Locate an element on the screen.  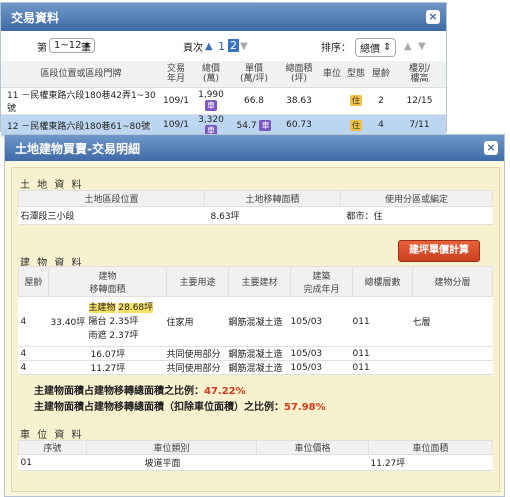
land-zone: 都市：住 is located at coordinates (416, 215).